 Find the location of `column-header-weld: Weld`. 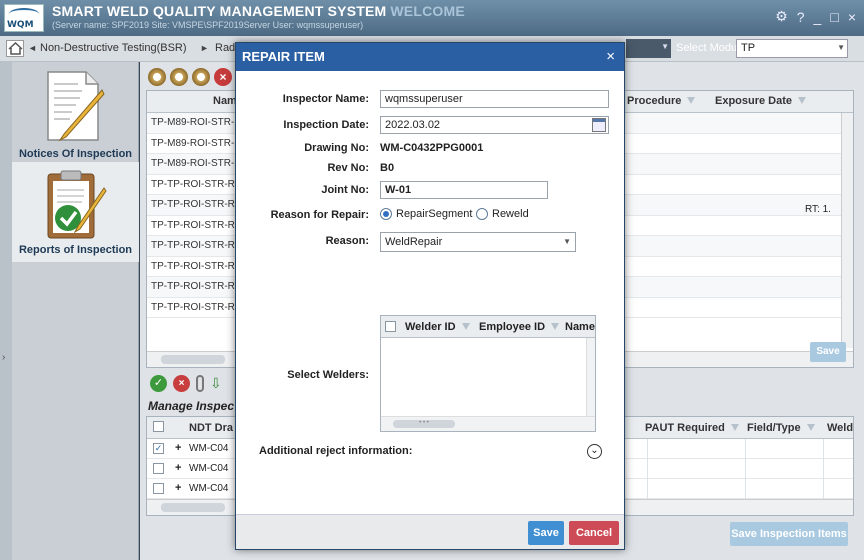

column-header-weld: Weld is located at coordinates (840, 428).